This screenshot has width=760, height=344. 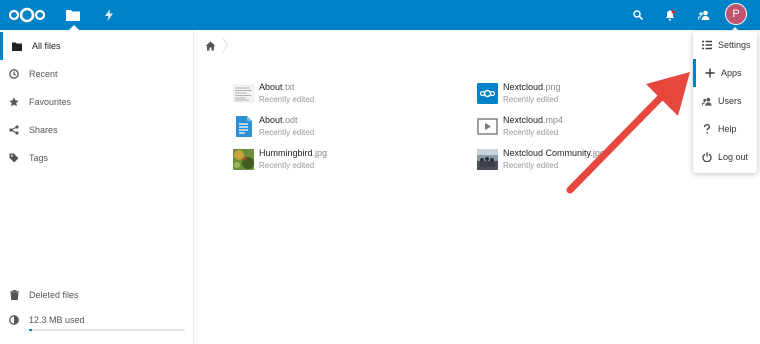 I want to click on menu-item-users: Users, so click(x=725, y=101).